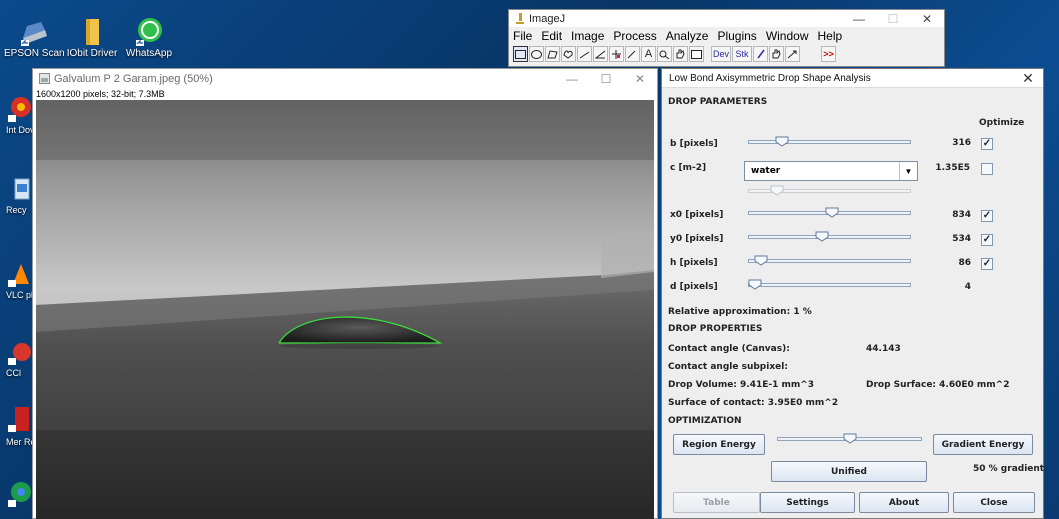 The height and width of the screenshot is (519, 1059). What do you see at coordinates (600, 54) in the screenshot?
I see `angle-tool-icon` at bounding box center [600, 54].